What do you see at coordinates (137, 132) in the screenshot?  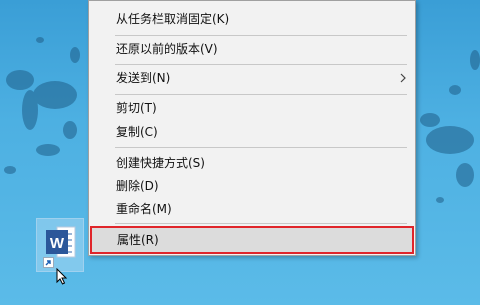 I see `menu-item-label: 复制(C)` at bounding box center [137, 132].